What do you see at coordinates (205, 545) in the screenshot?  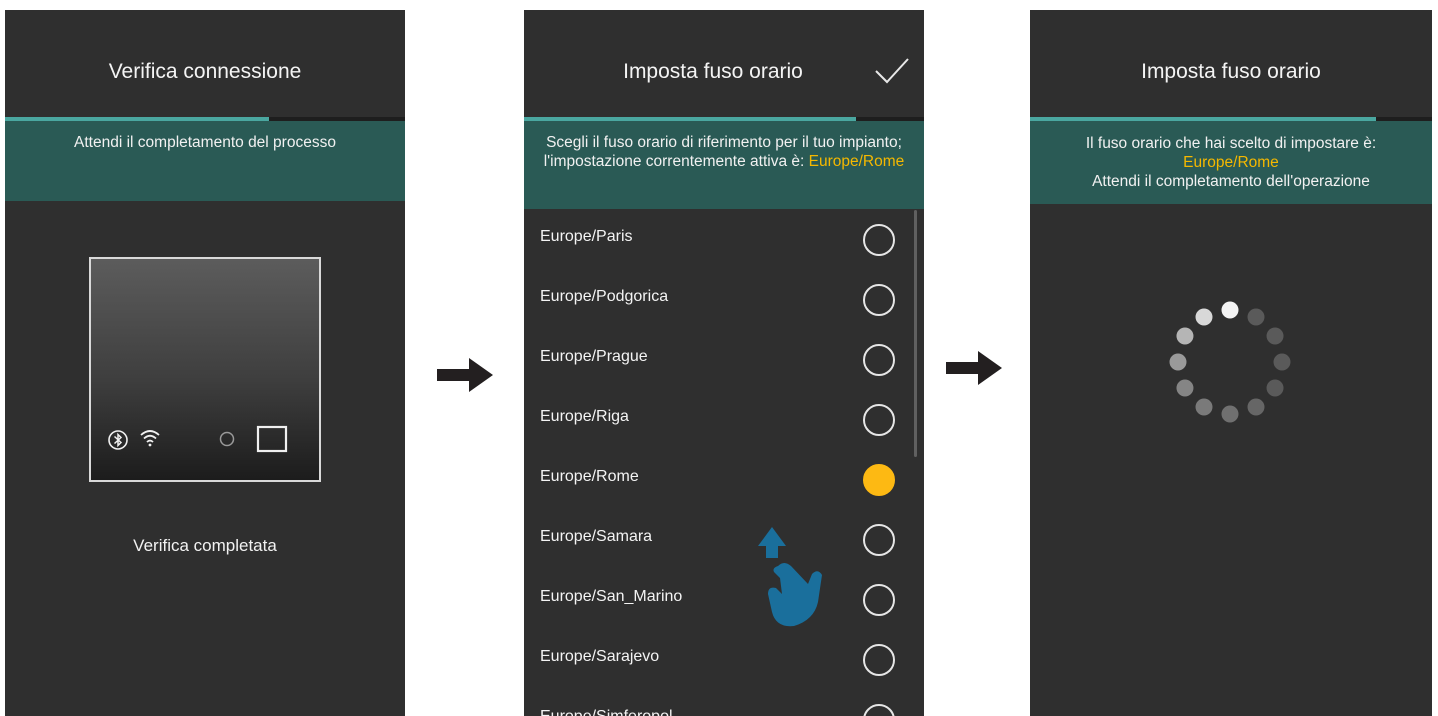 I see `status-text: Verifica completata` at bounding box center [205, 545].